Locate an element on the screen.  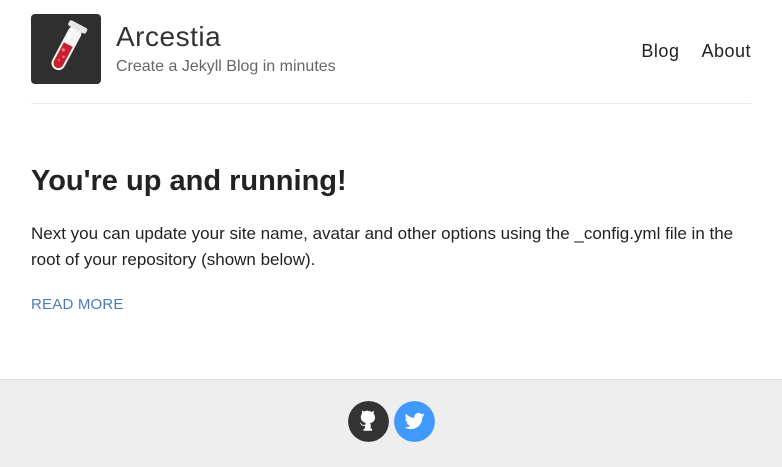
twitter-link is located at coordinates (414, 421).